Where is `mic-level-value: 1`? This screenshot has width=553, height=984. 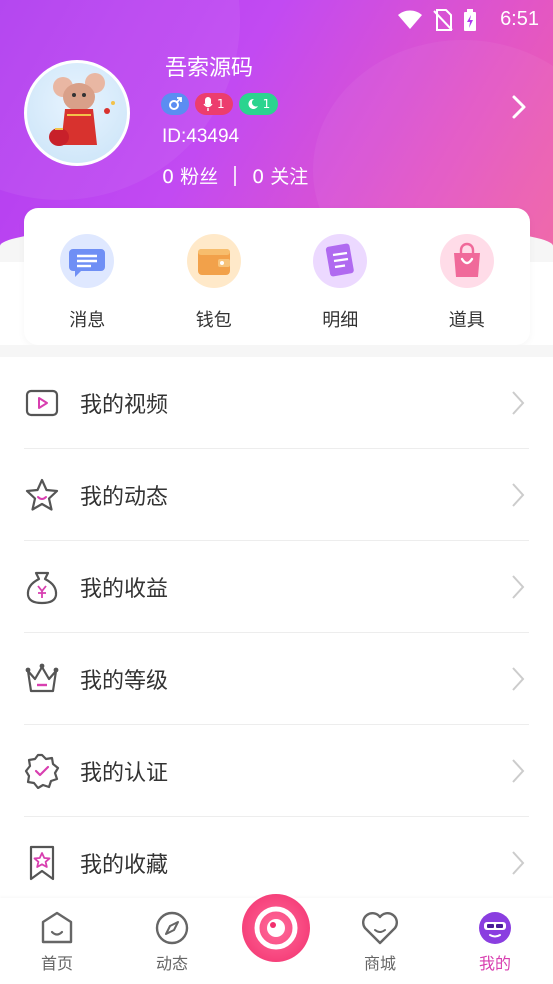 mic-level-value: 1 is located at coordinates (221, 104).